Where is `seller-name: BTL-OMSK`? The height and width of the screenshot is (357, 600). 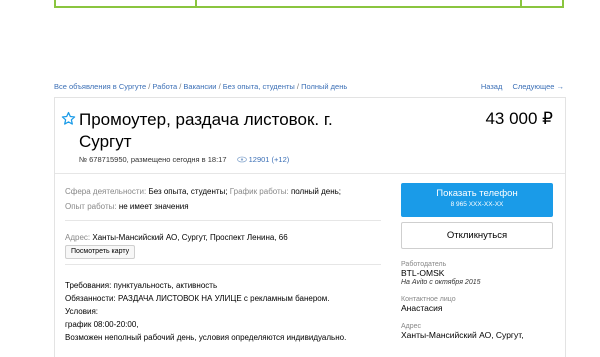
seller-name: BTL-OMSK is located at coordinates (481, 273).